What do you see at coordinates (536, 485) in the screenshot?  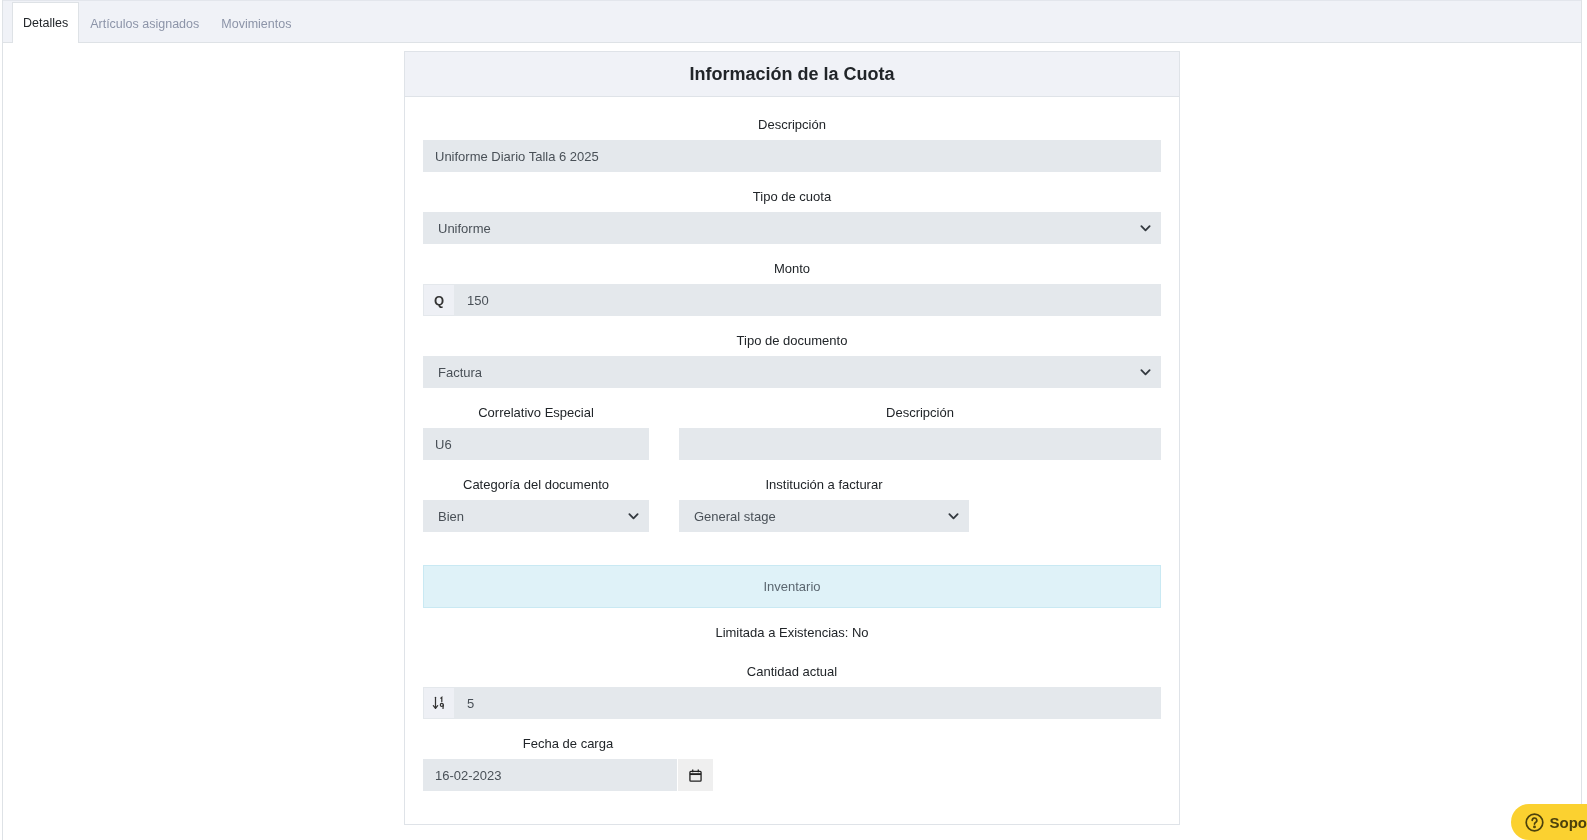 I see `field-label: Categoría del documento` at bounding box center [536, 485].